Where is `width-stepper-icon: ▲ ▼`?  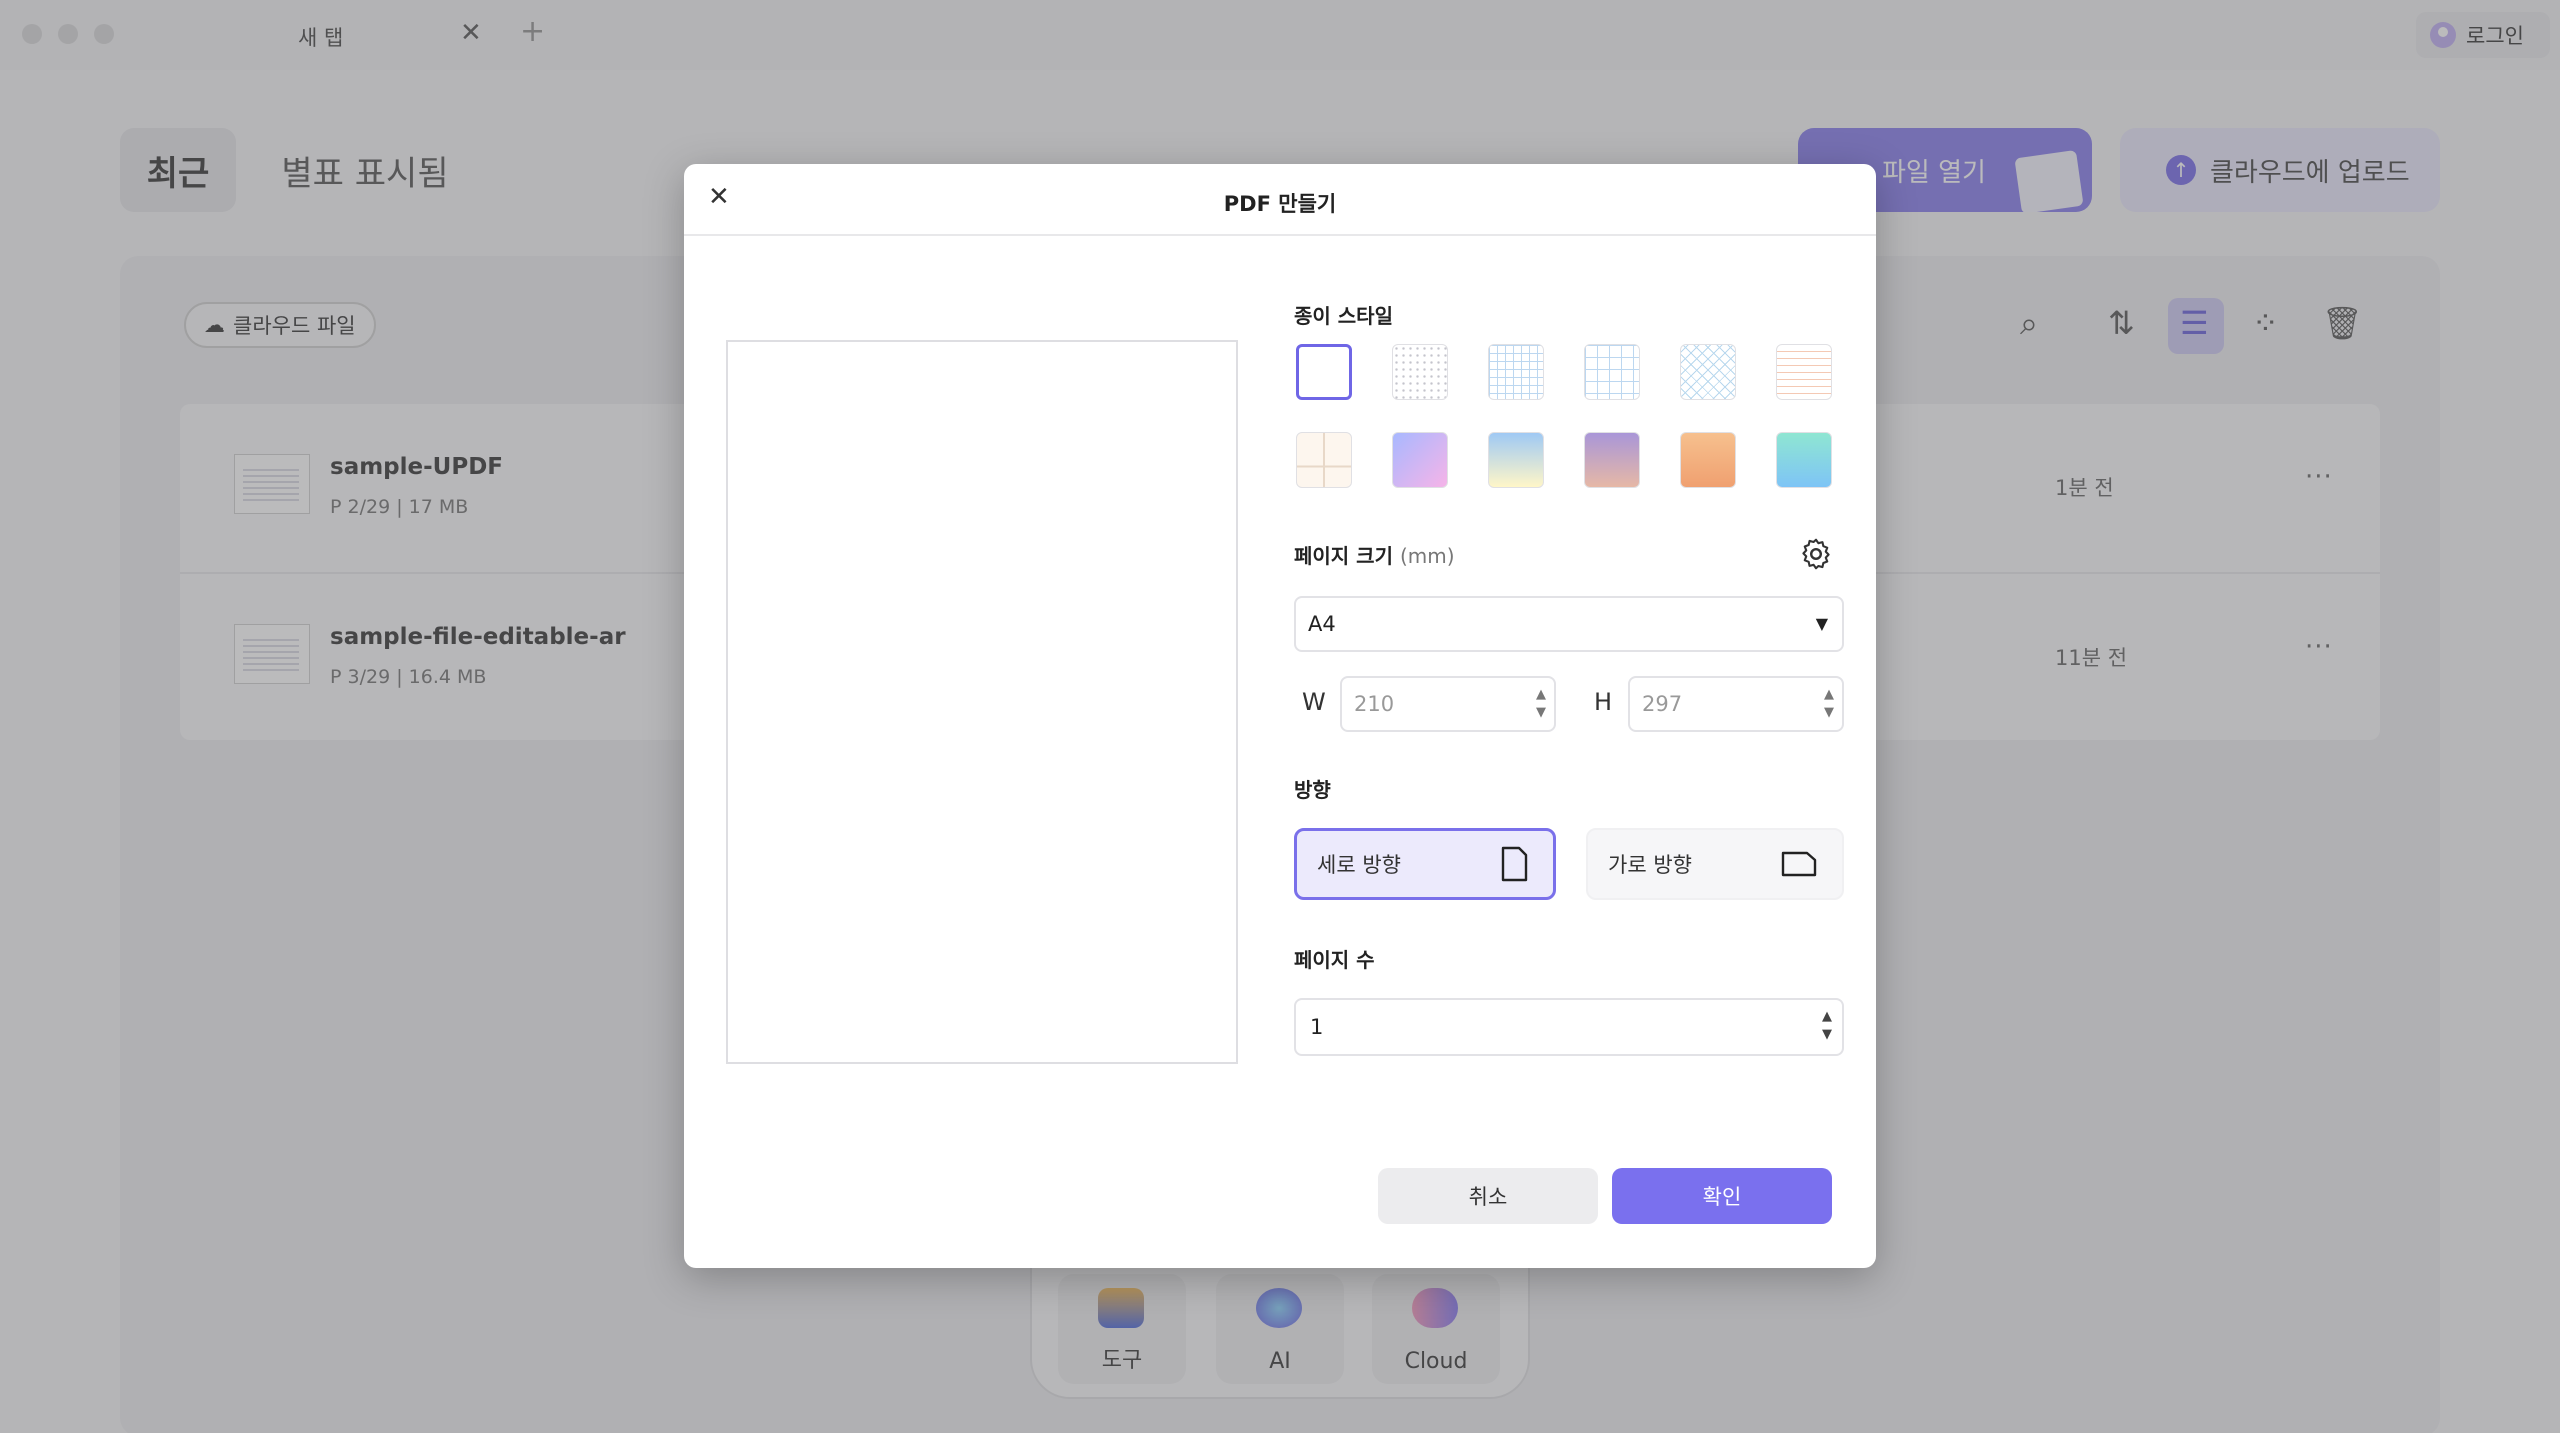 width-stepper-icon: ▲ ▼ is located at coordinates (1541, 704).